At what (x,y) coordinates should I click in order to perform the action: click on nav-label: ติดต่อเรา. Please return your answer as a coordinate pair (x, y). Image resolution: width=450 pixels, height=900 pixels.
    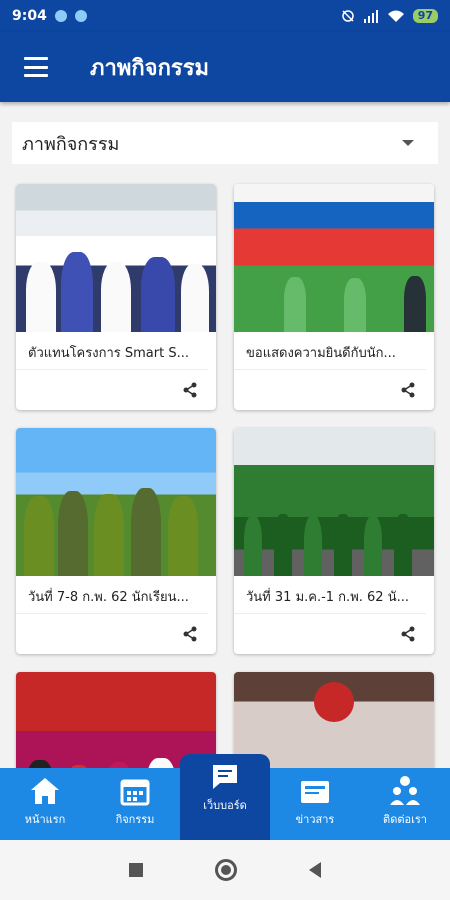
    Looking at the image, I should click on (405, 819).